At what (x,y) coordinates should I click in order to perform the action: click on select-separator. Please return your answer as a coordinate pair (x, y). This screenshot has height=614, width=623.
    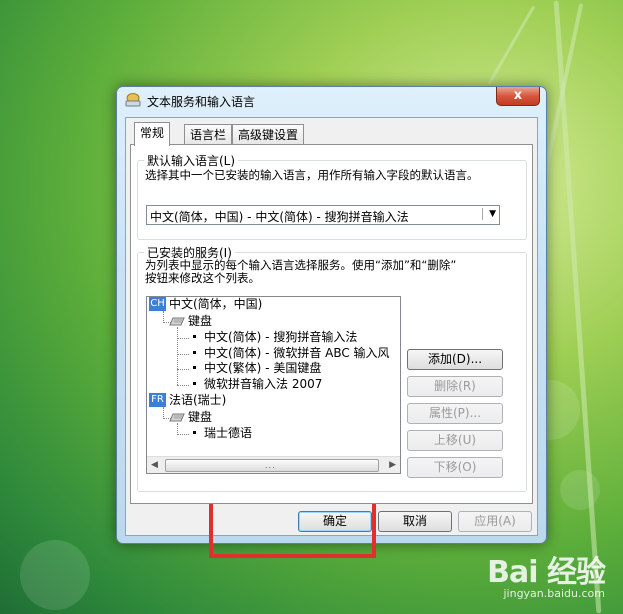
    Looking at the image, I should click on (482, 214).